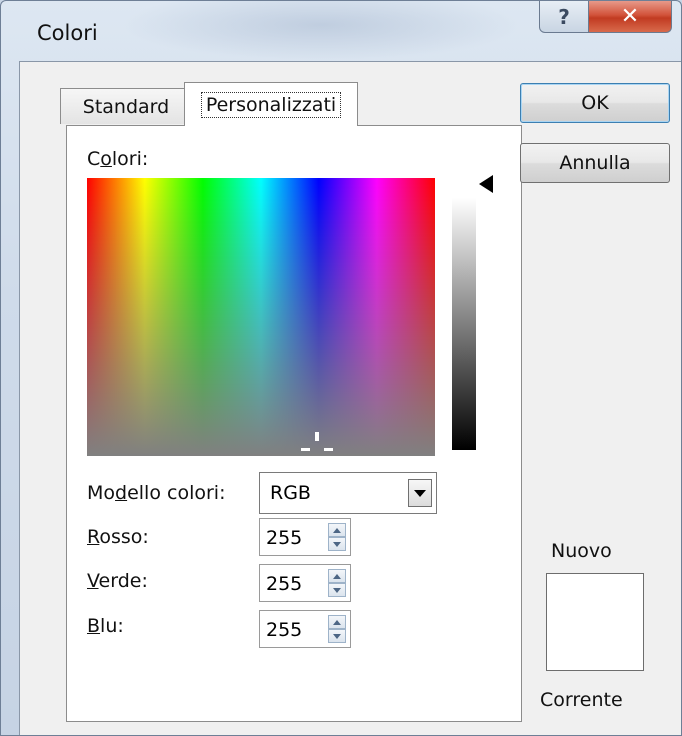 Image resolution: width=682 pixels, height=736 pixels. I want to click on close-button: ✕, so click(630, 17).